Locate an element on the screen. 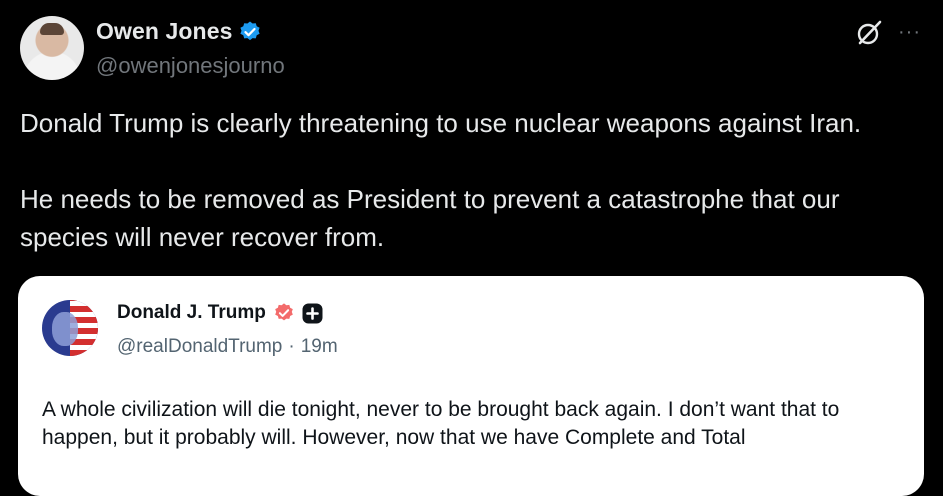  author-handle: @owenjonesjourno is located at coordinates (190, 66).